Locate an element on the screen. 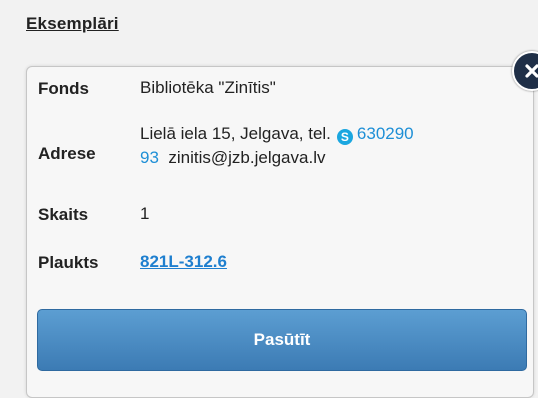 This screenshot has height=398, width=538. section-title: Eksemplāri is located at coordinates (72, 24).